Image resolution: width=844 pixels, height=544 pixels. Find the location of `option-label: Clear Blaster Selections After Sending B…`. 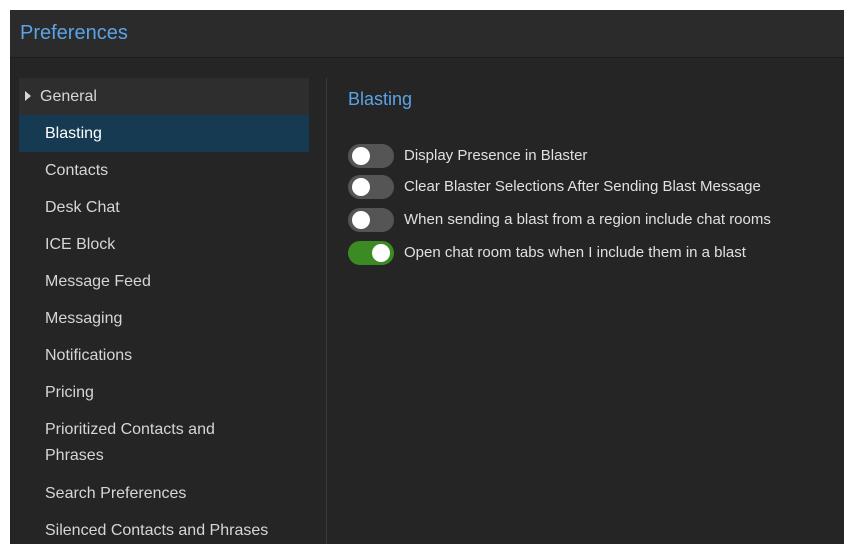

option-label: Clear Blaster Selections After Sending B… is located at coordinates (582, 186).